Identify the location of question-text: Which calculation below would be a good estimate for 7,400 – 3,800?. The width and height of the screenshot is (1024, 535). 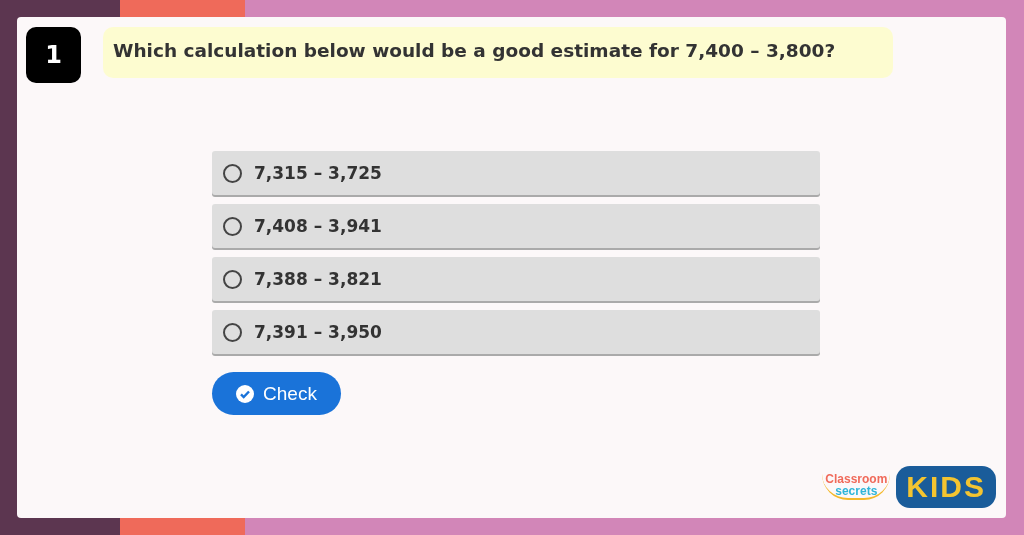
(498, 52).